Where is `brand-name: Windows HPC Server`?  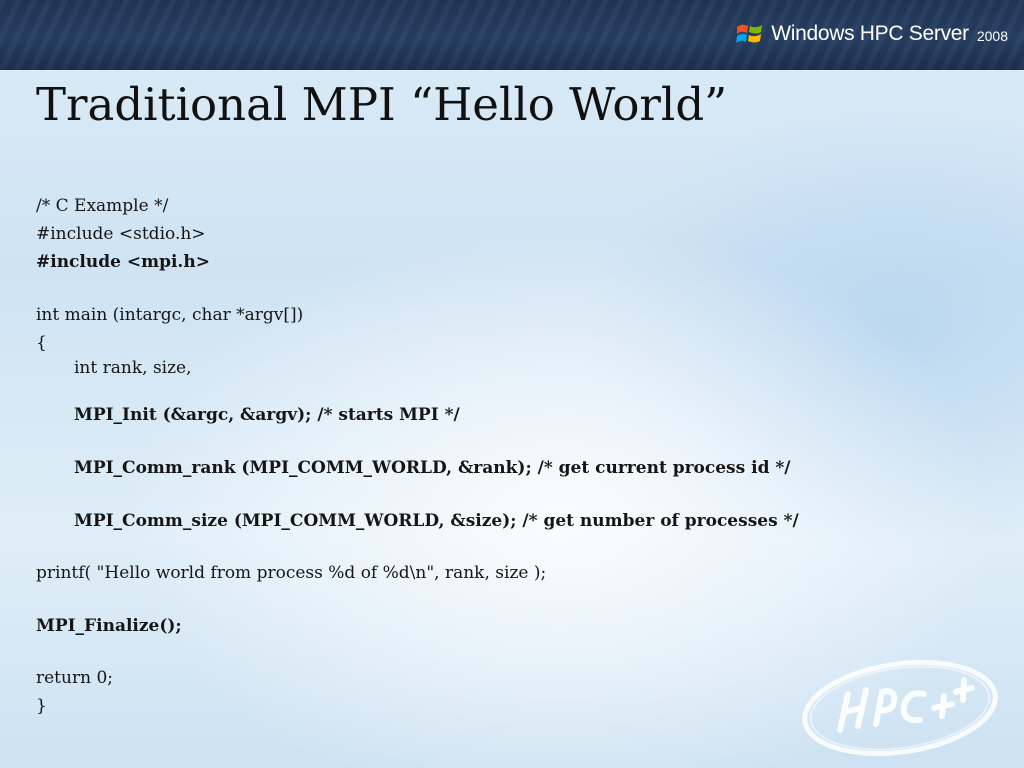 brand-name: Windows HPC Server is located at coordinates (870, 33).